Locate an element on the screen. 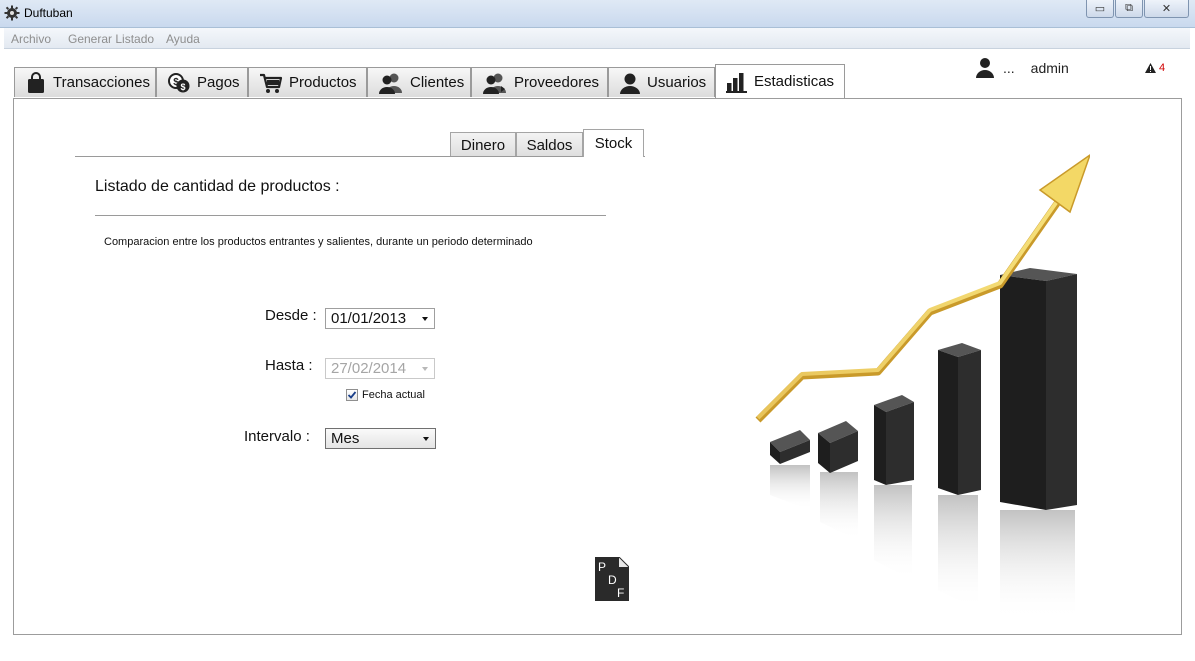 The image size is (1195, 661). bar-chart-icon is located at coordinates (736, 82).